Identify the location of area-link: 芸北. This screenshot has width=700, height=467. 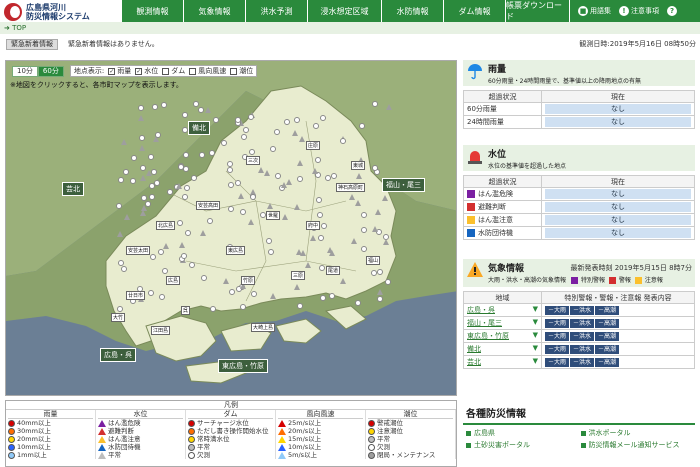
(474, 362).